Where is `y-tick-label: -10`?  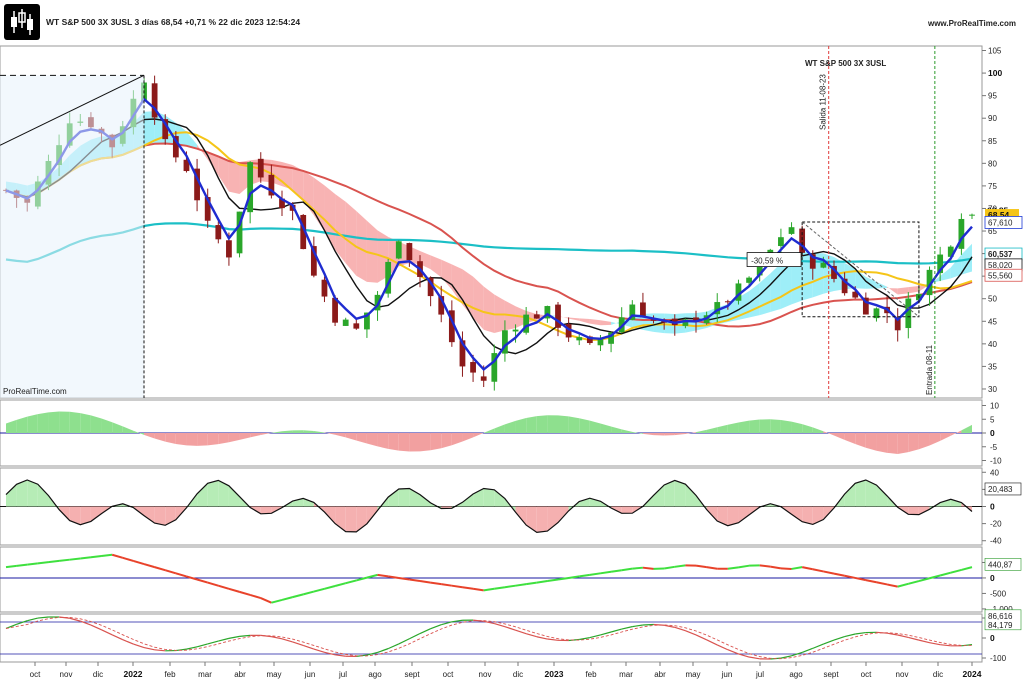
y-tick-label: -10 is located at coordinates (996, 461).